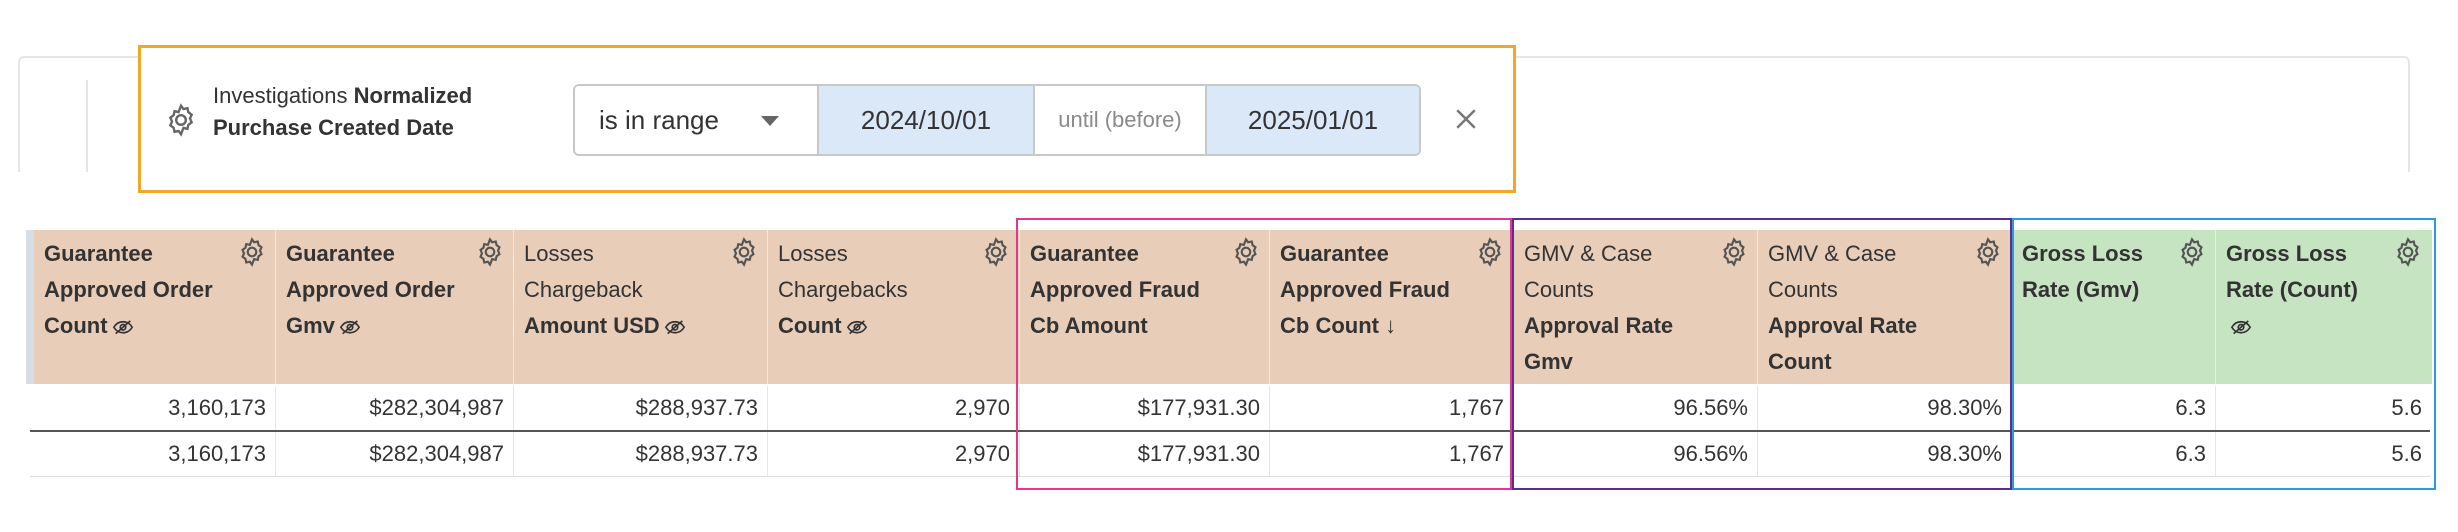 The width and height of the screenshot is (2458, 532). I want to click on remove-filter-icon, so click(1466, 119).